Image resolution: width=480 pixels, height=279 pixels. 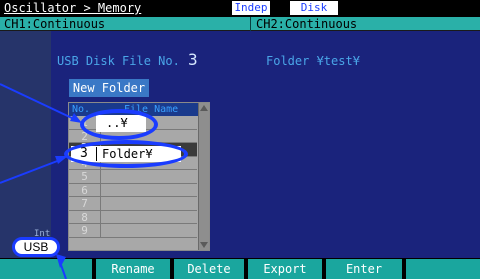 What do you see at coordinates (133, 190) in the screenshot?
I see `table-row: 6` at bounding box center [133, 190].